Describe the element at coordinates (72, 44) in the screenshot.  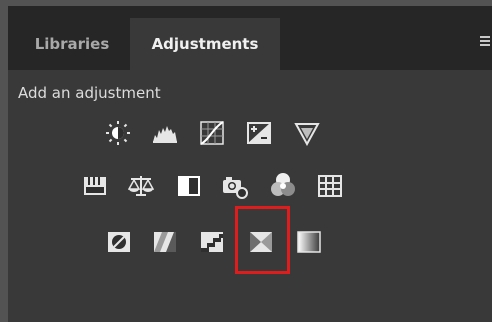
I see `tab-libraries: Libraries` at that location.